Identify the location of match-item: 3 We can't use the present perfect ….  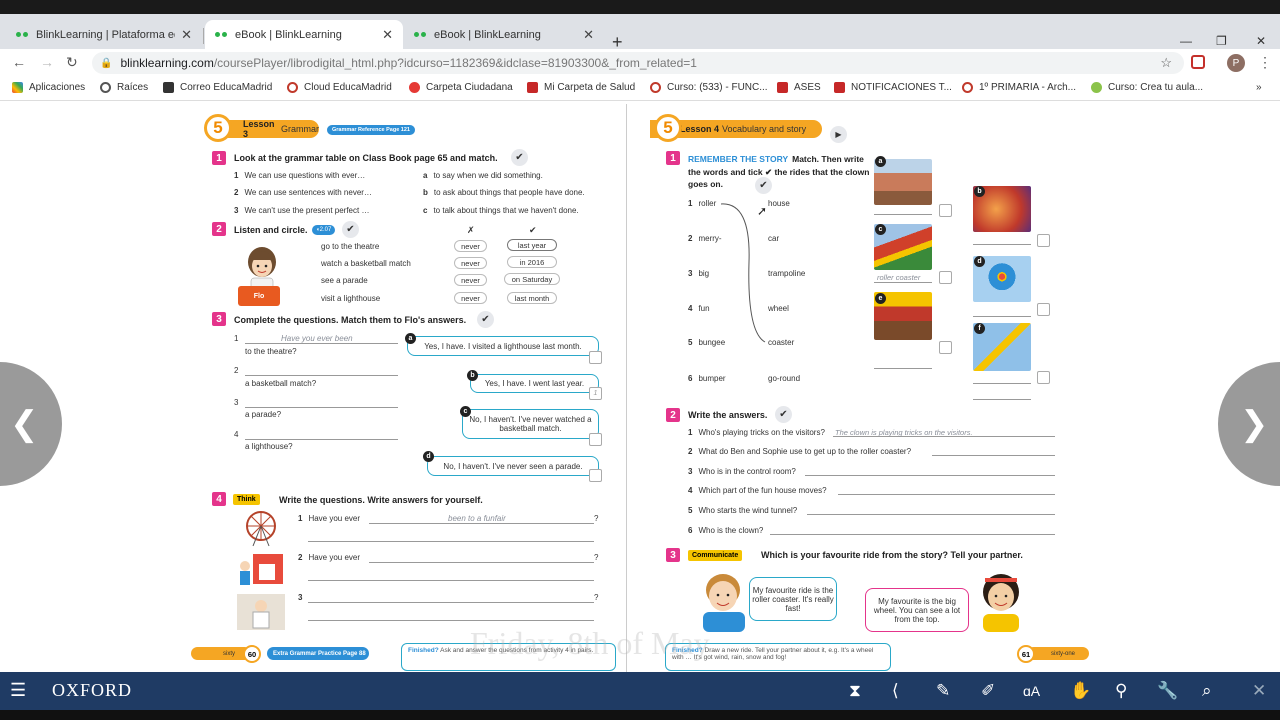
(302, 210).